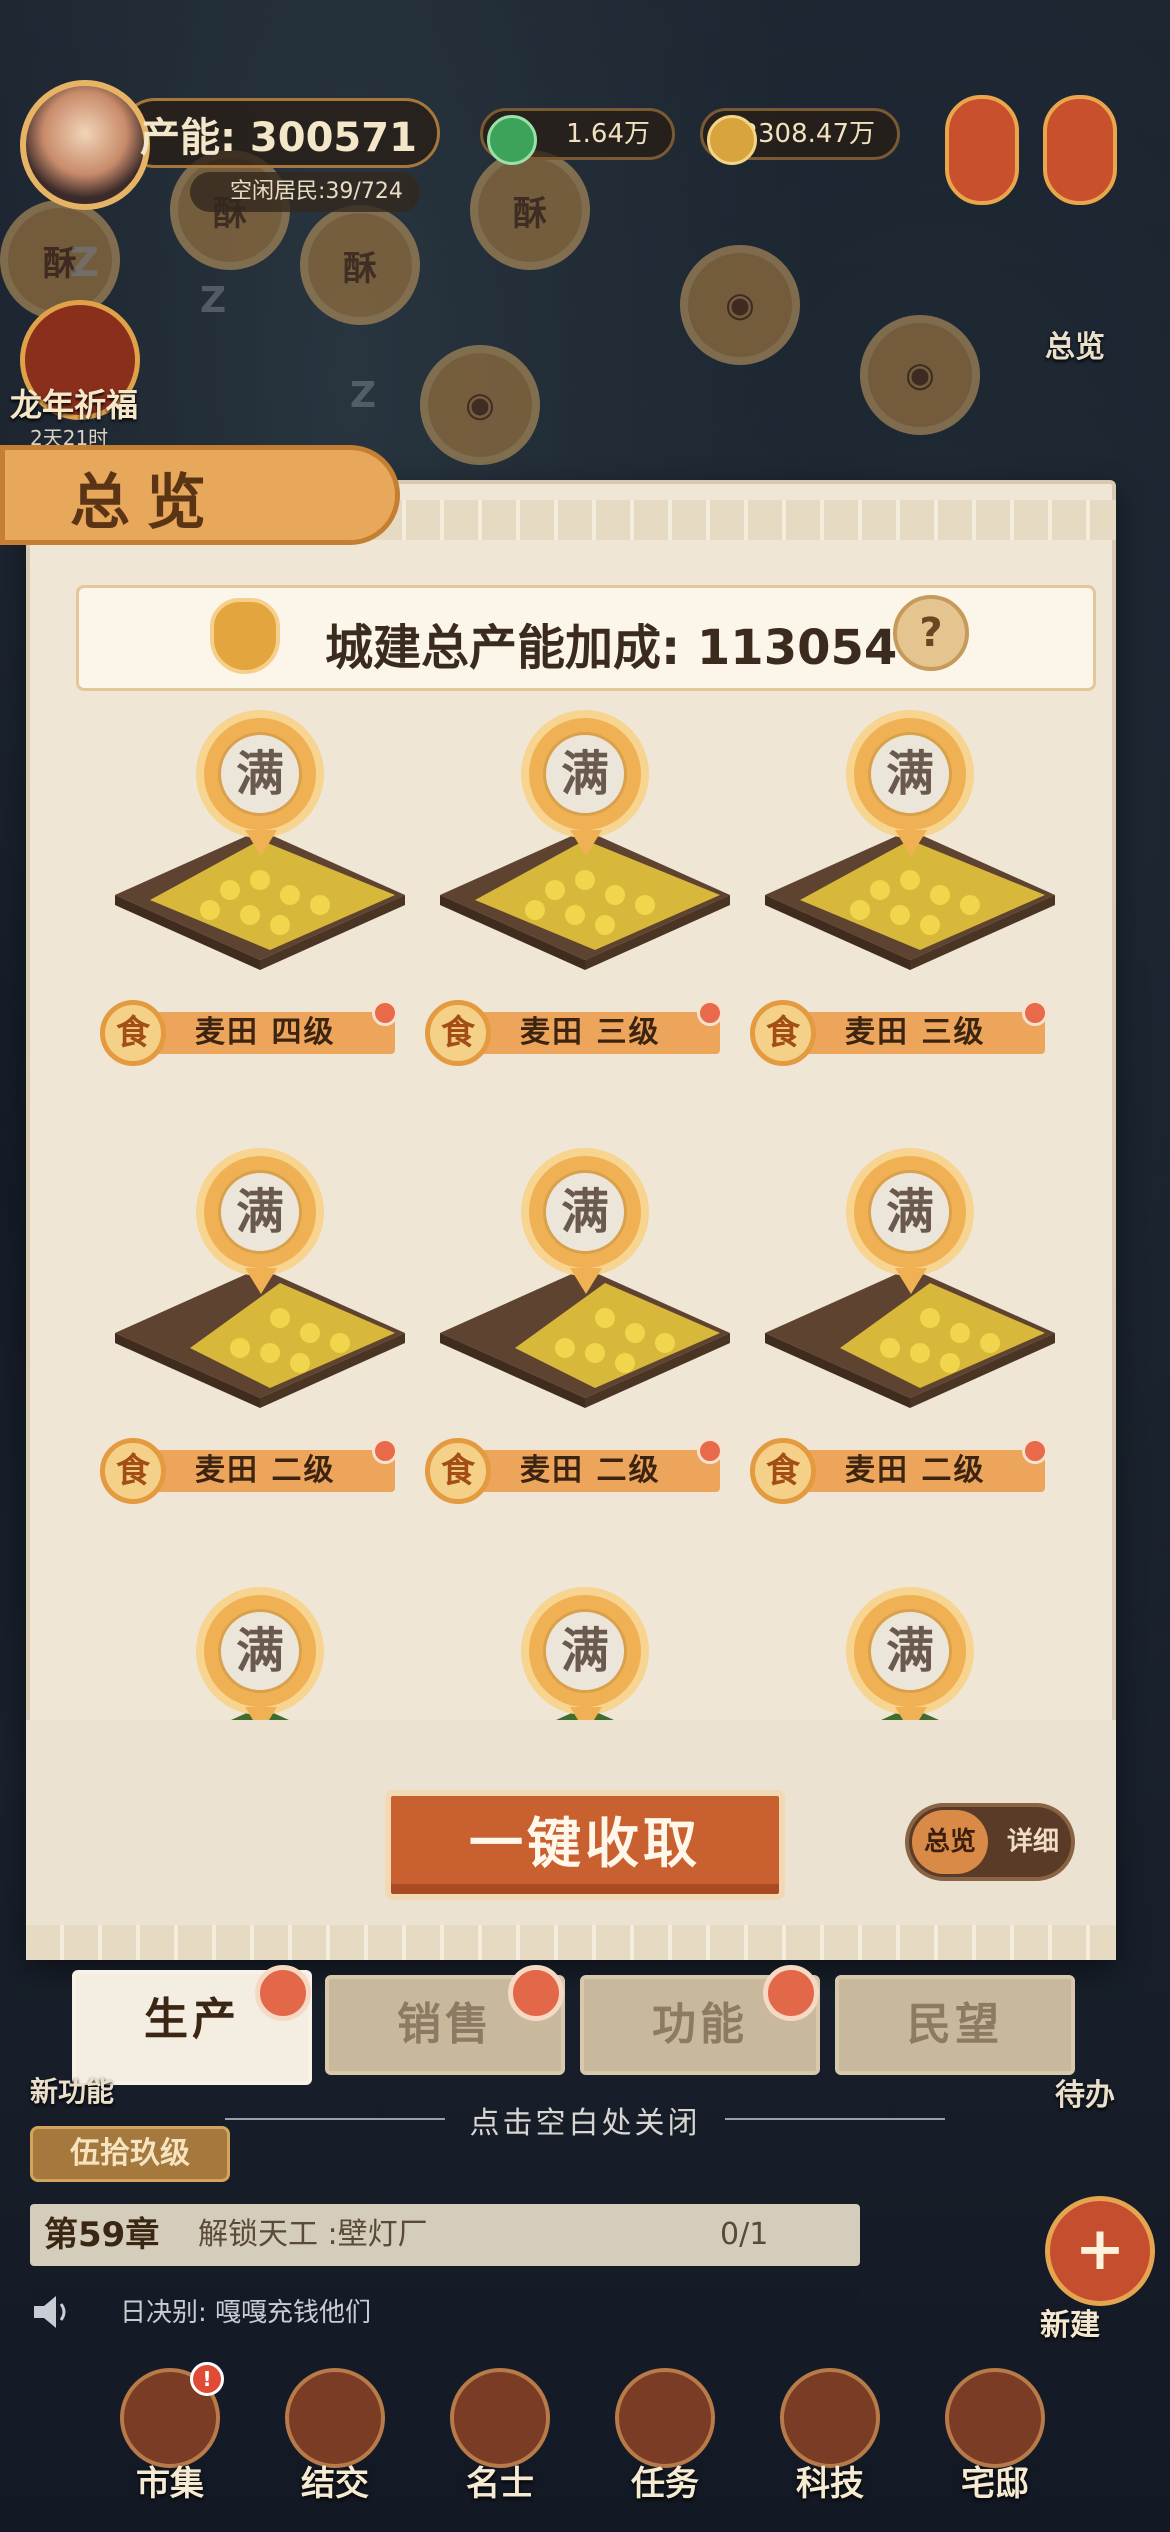 The height and width of the screenshot is (2532, 1170). What do you see at coordinates (830, 2418) in the screenshot?
I see `tech-icon` at bounding box center [830, 2418].